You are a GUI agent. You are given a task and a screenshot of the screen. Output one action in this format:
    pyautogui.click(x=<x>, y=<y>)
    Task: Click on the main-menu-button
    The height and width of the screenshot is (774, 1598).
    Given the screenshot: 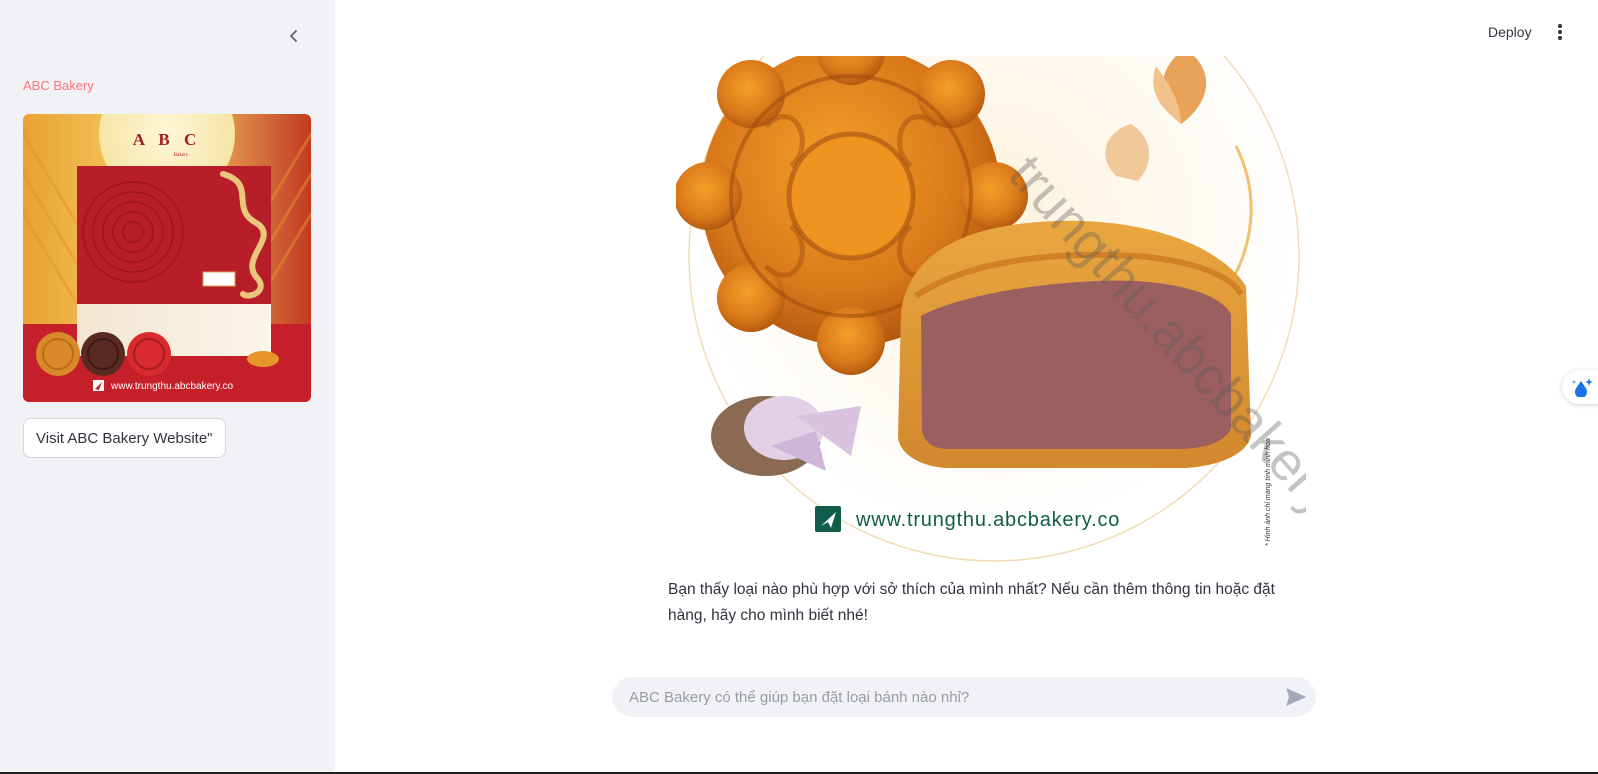 What is the action you would take?
    pyautogui.click(x=1560, y=32)
    